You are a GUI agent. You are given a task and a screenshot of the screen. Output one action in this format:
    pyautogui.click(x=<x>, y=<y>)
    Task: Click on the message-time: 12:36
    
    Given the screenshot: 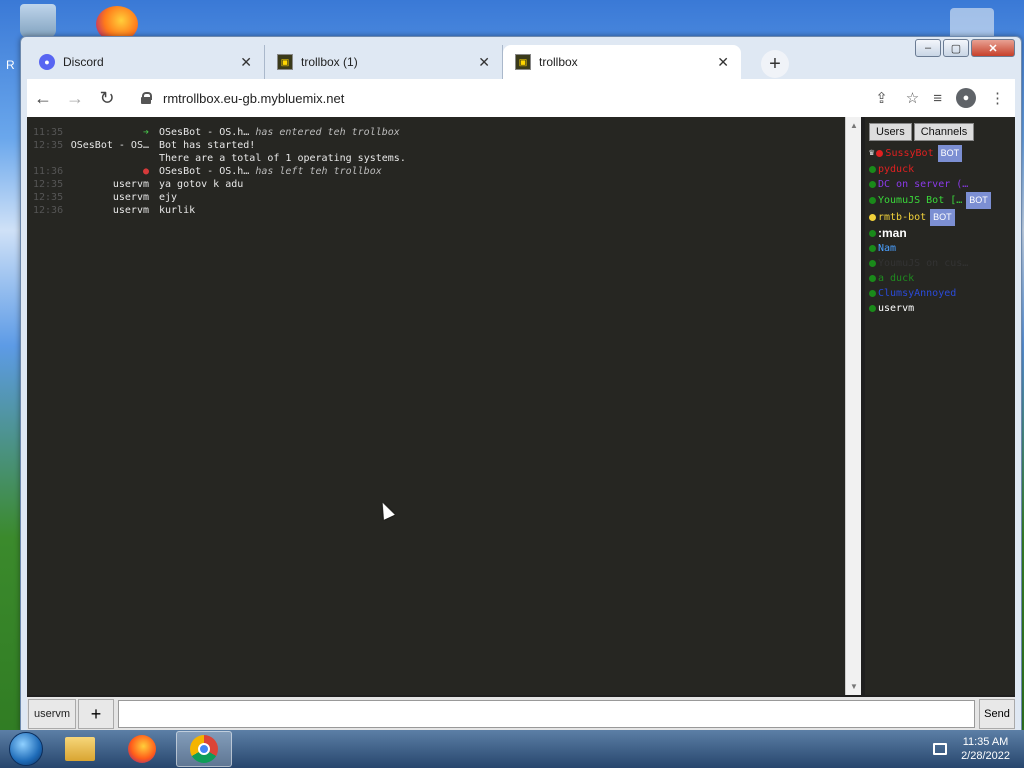 What is the action you would take?
    pyautogui.click(x=48, y=210)
    